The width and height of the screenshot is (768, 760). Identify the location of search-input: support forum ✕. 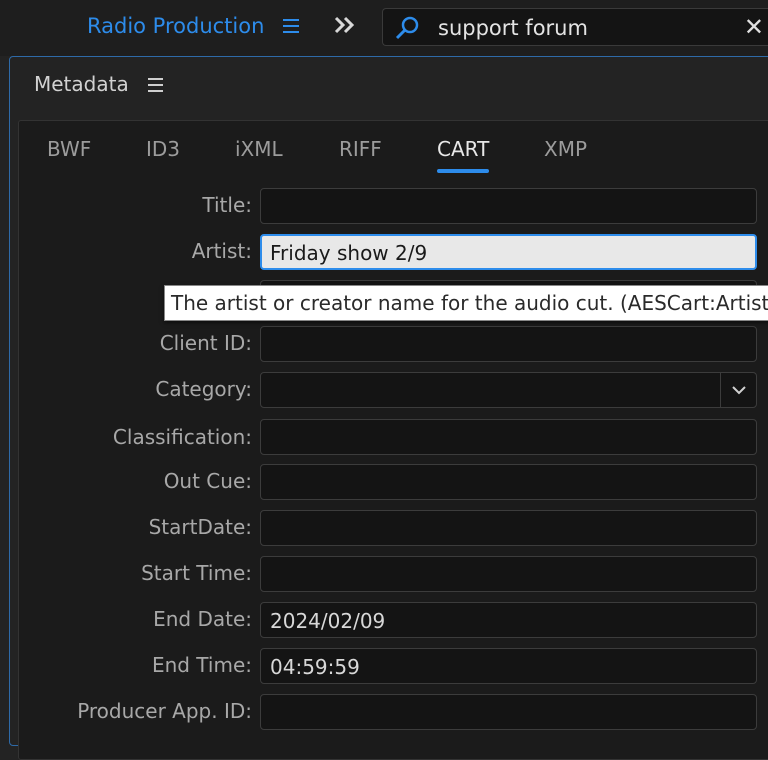
(575, 27).